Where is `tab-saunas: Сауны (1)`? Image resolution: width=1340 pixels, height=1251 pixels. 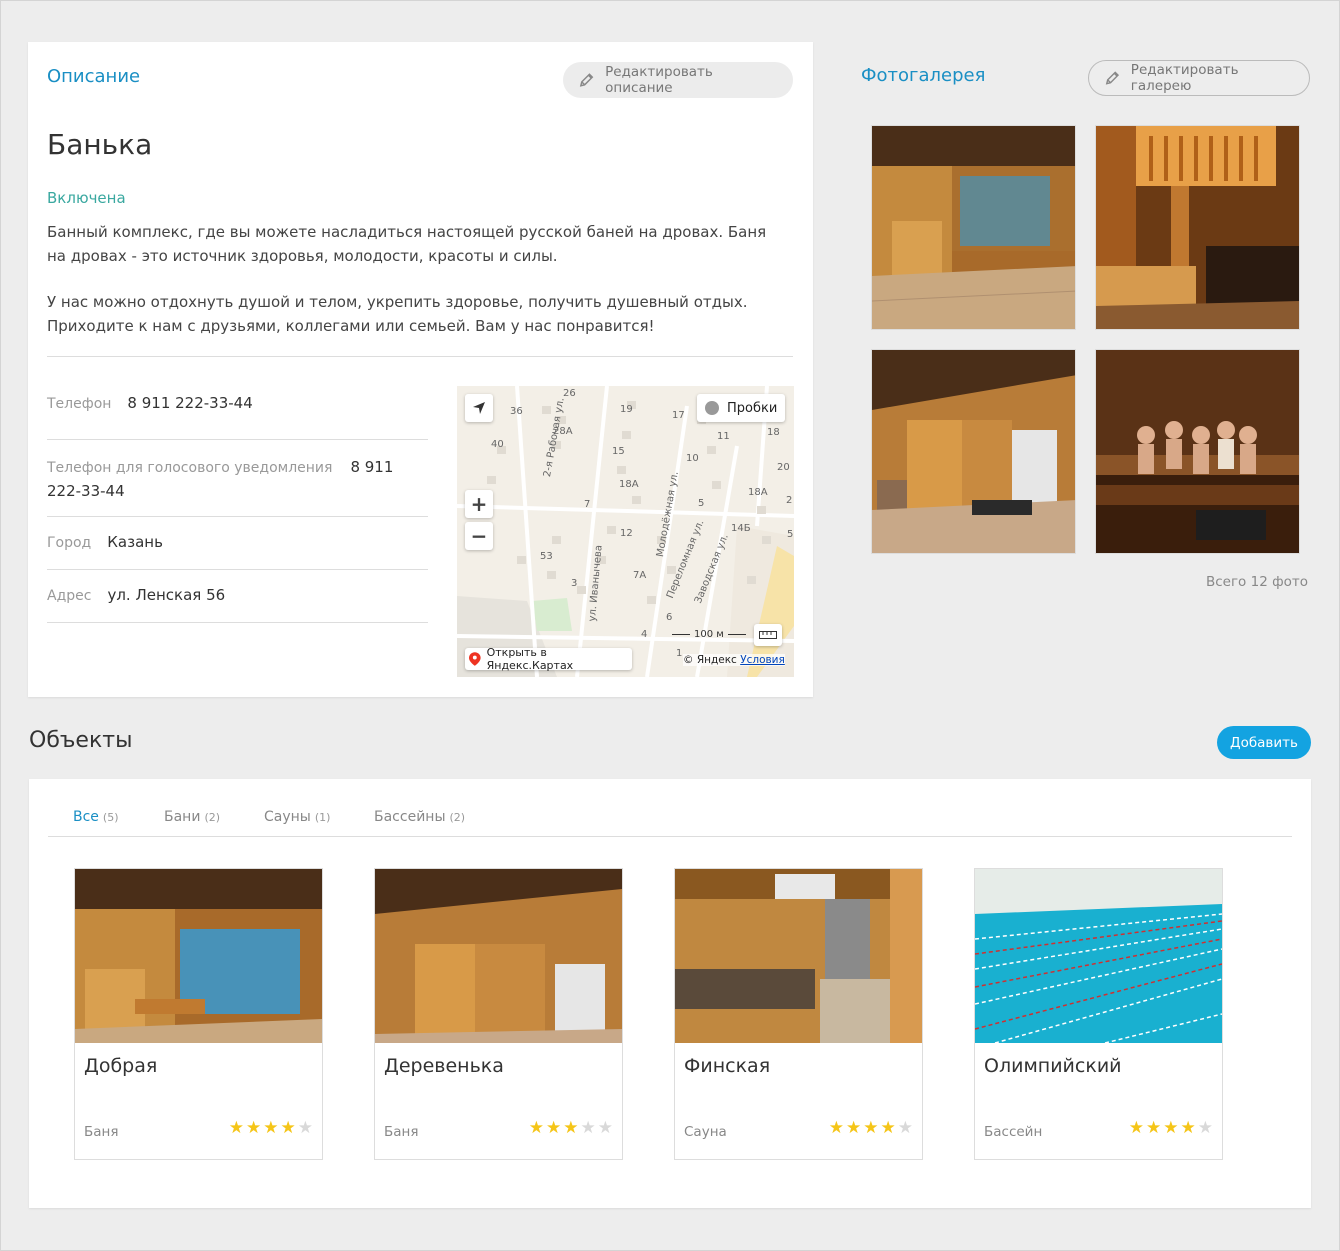
tab-saunas: Сауны (1) is located at coordinates (297, 817).